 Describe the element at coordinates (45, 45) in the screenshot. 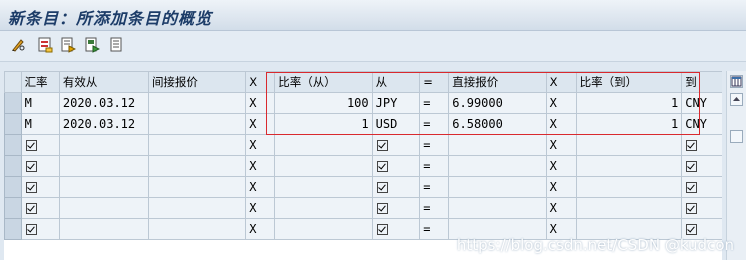

I see `new-entries-icon` at that location.